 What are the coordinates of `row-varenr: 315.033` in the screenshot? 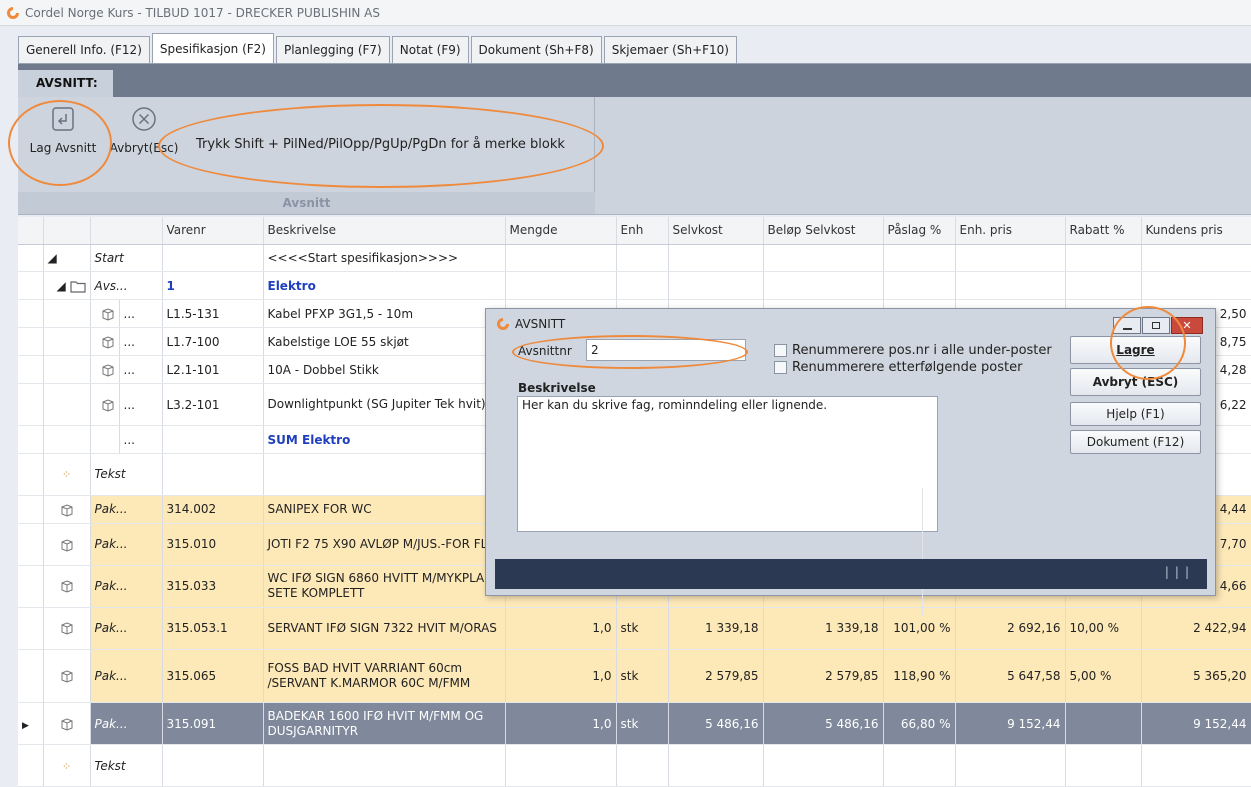 It's located at (213, 586).